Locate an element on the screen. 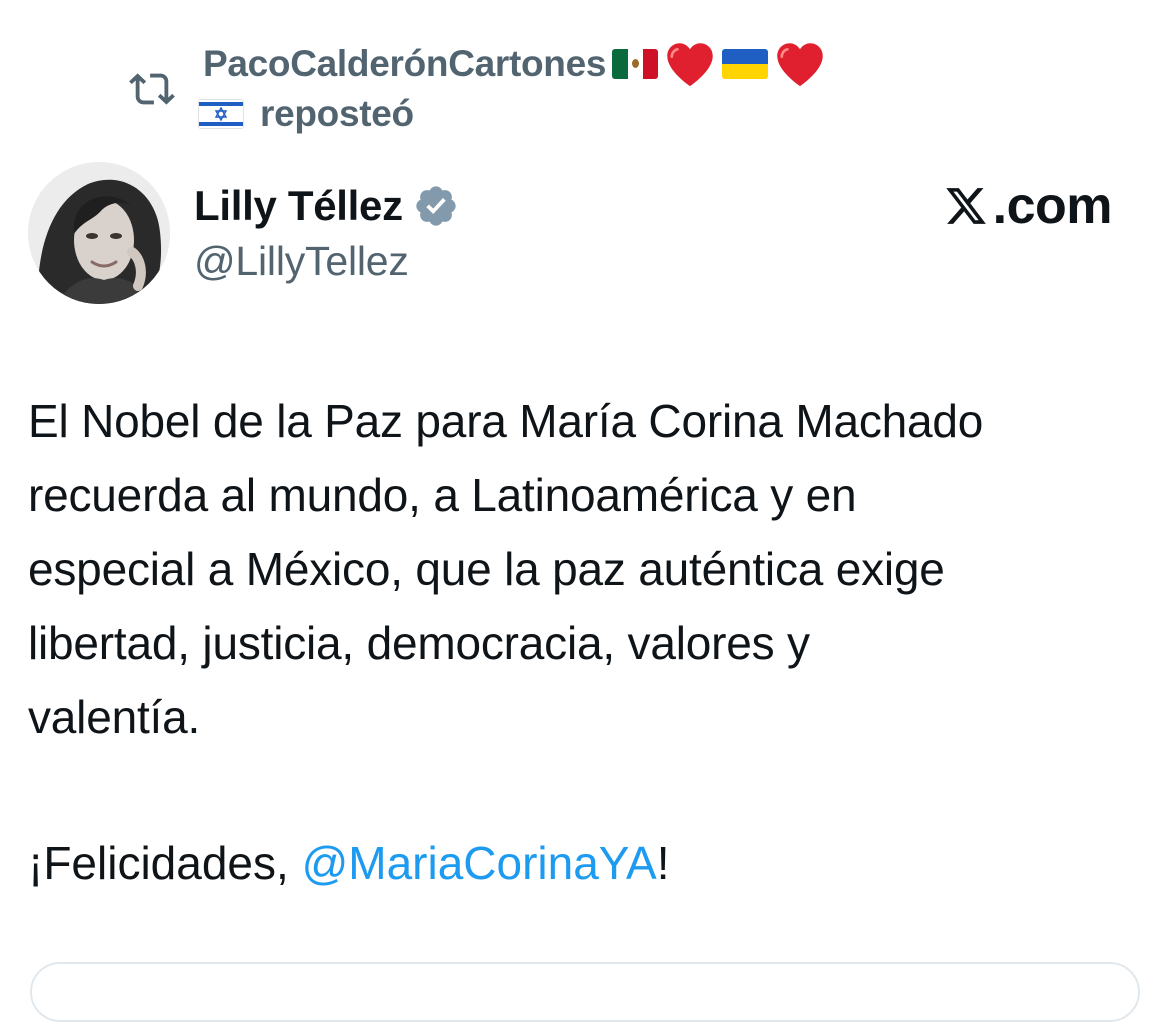 This screenshot has width=1170, height=1022. post-text-line: valentía. is located at coordinates (114, 717).